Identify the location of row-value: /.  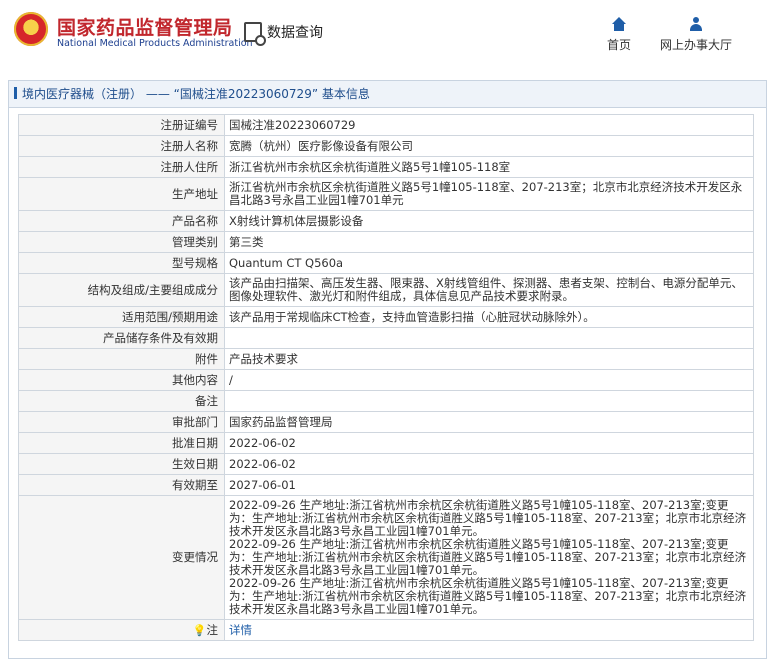
(489, 380).